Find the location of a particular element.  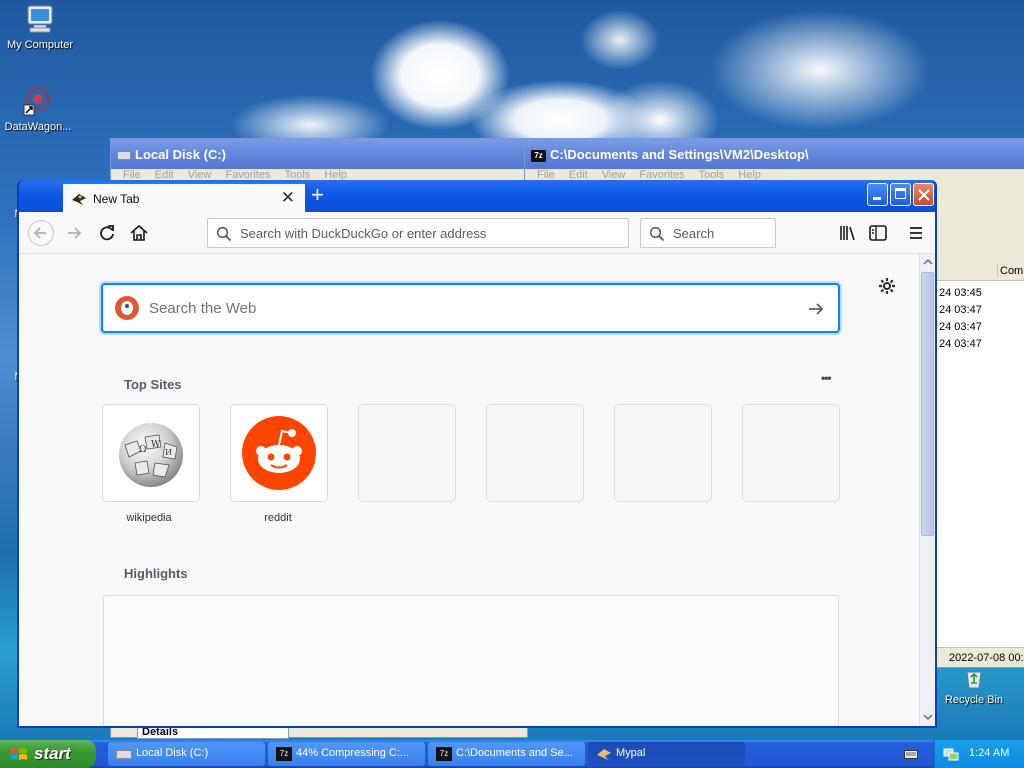

desktop-icon-label: Recycle Bin is located at coordinates (974, 700).